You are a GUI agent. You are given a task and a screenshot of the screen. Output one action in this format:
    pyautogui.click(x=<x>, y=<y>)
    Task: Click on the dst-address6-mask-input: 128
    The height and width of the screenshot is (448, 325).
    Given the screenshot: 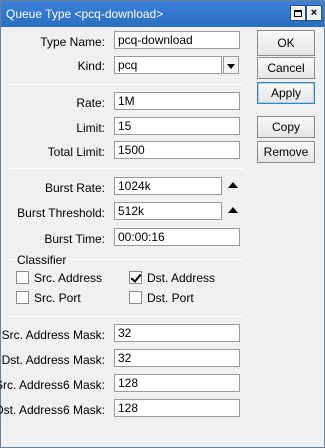 What is the action you would take?
    pyautogui.click(x=177, y=408)
    